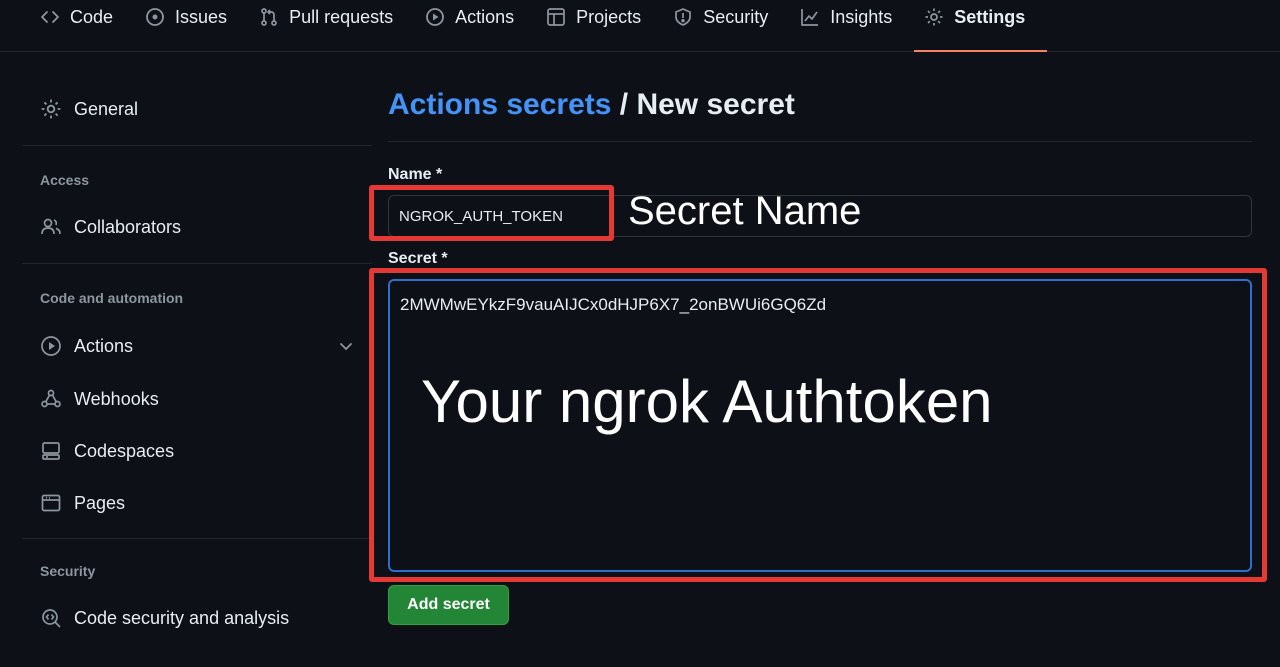 The width and height of the screenshot is (1280, 667). Describe the element at coordinates (485, 16) in the screenshot. I see `tab-label: Actions` at that location.